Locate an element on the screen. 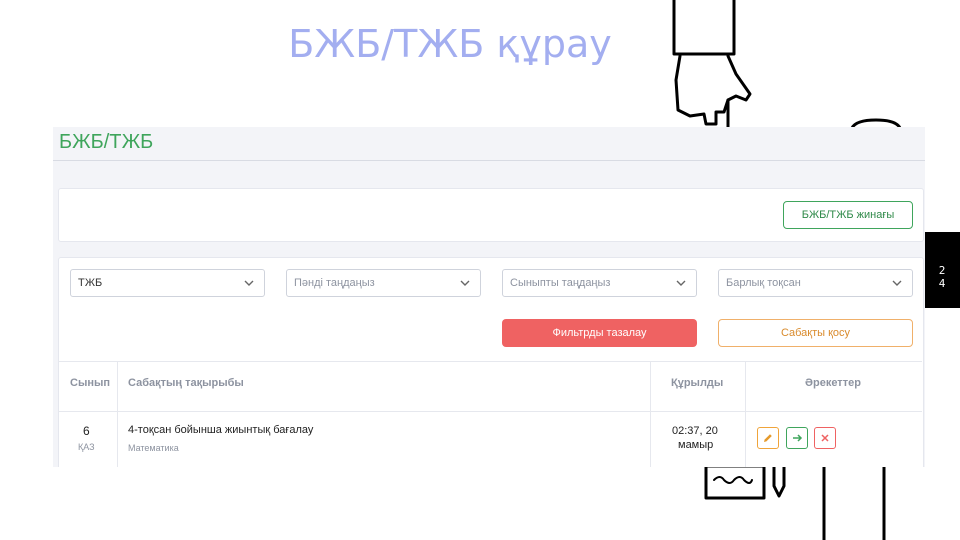 The image size is (960, 540). class-select-placeholder: Сыныпты таңдаңыз is located at coordinates (560, 283).